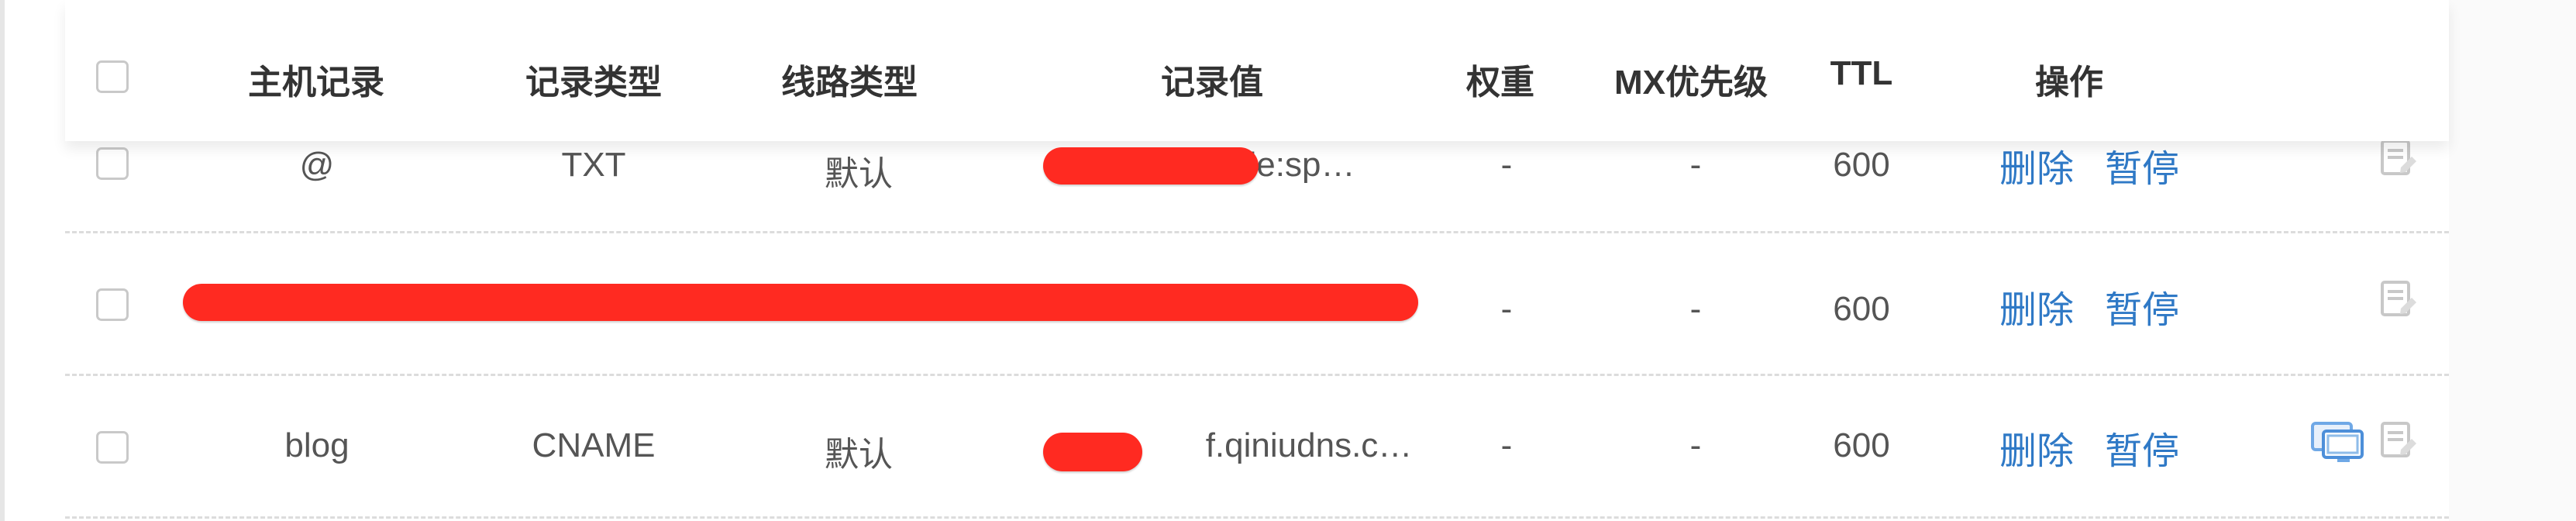 This screenshot has height=521, width=2576. Describe the element at coordinates (2512, 260) in the screenshot. I see `right-margin` at that location.